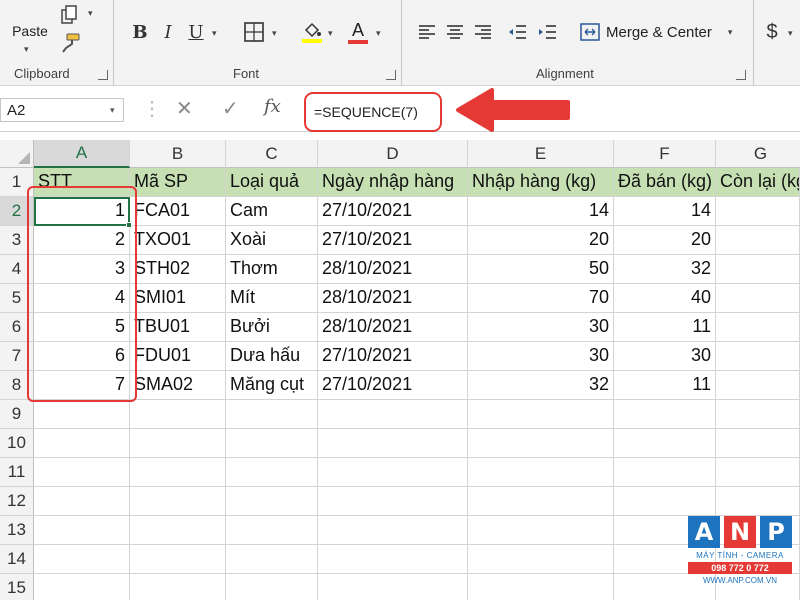 This screenshot has height=600, width=800. What do you see at coordinates (393, 327) in the screenshot?
I see `cell-d6: 28/10/2021` at bounding box center [393, 327].